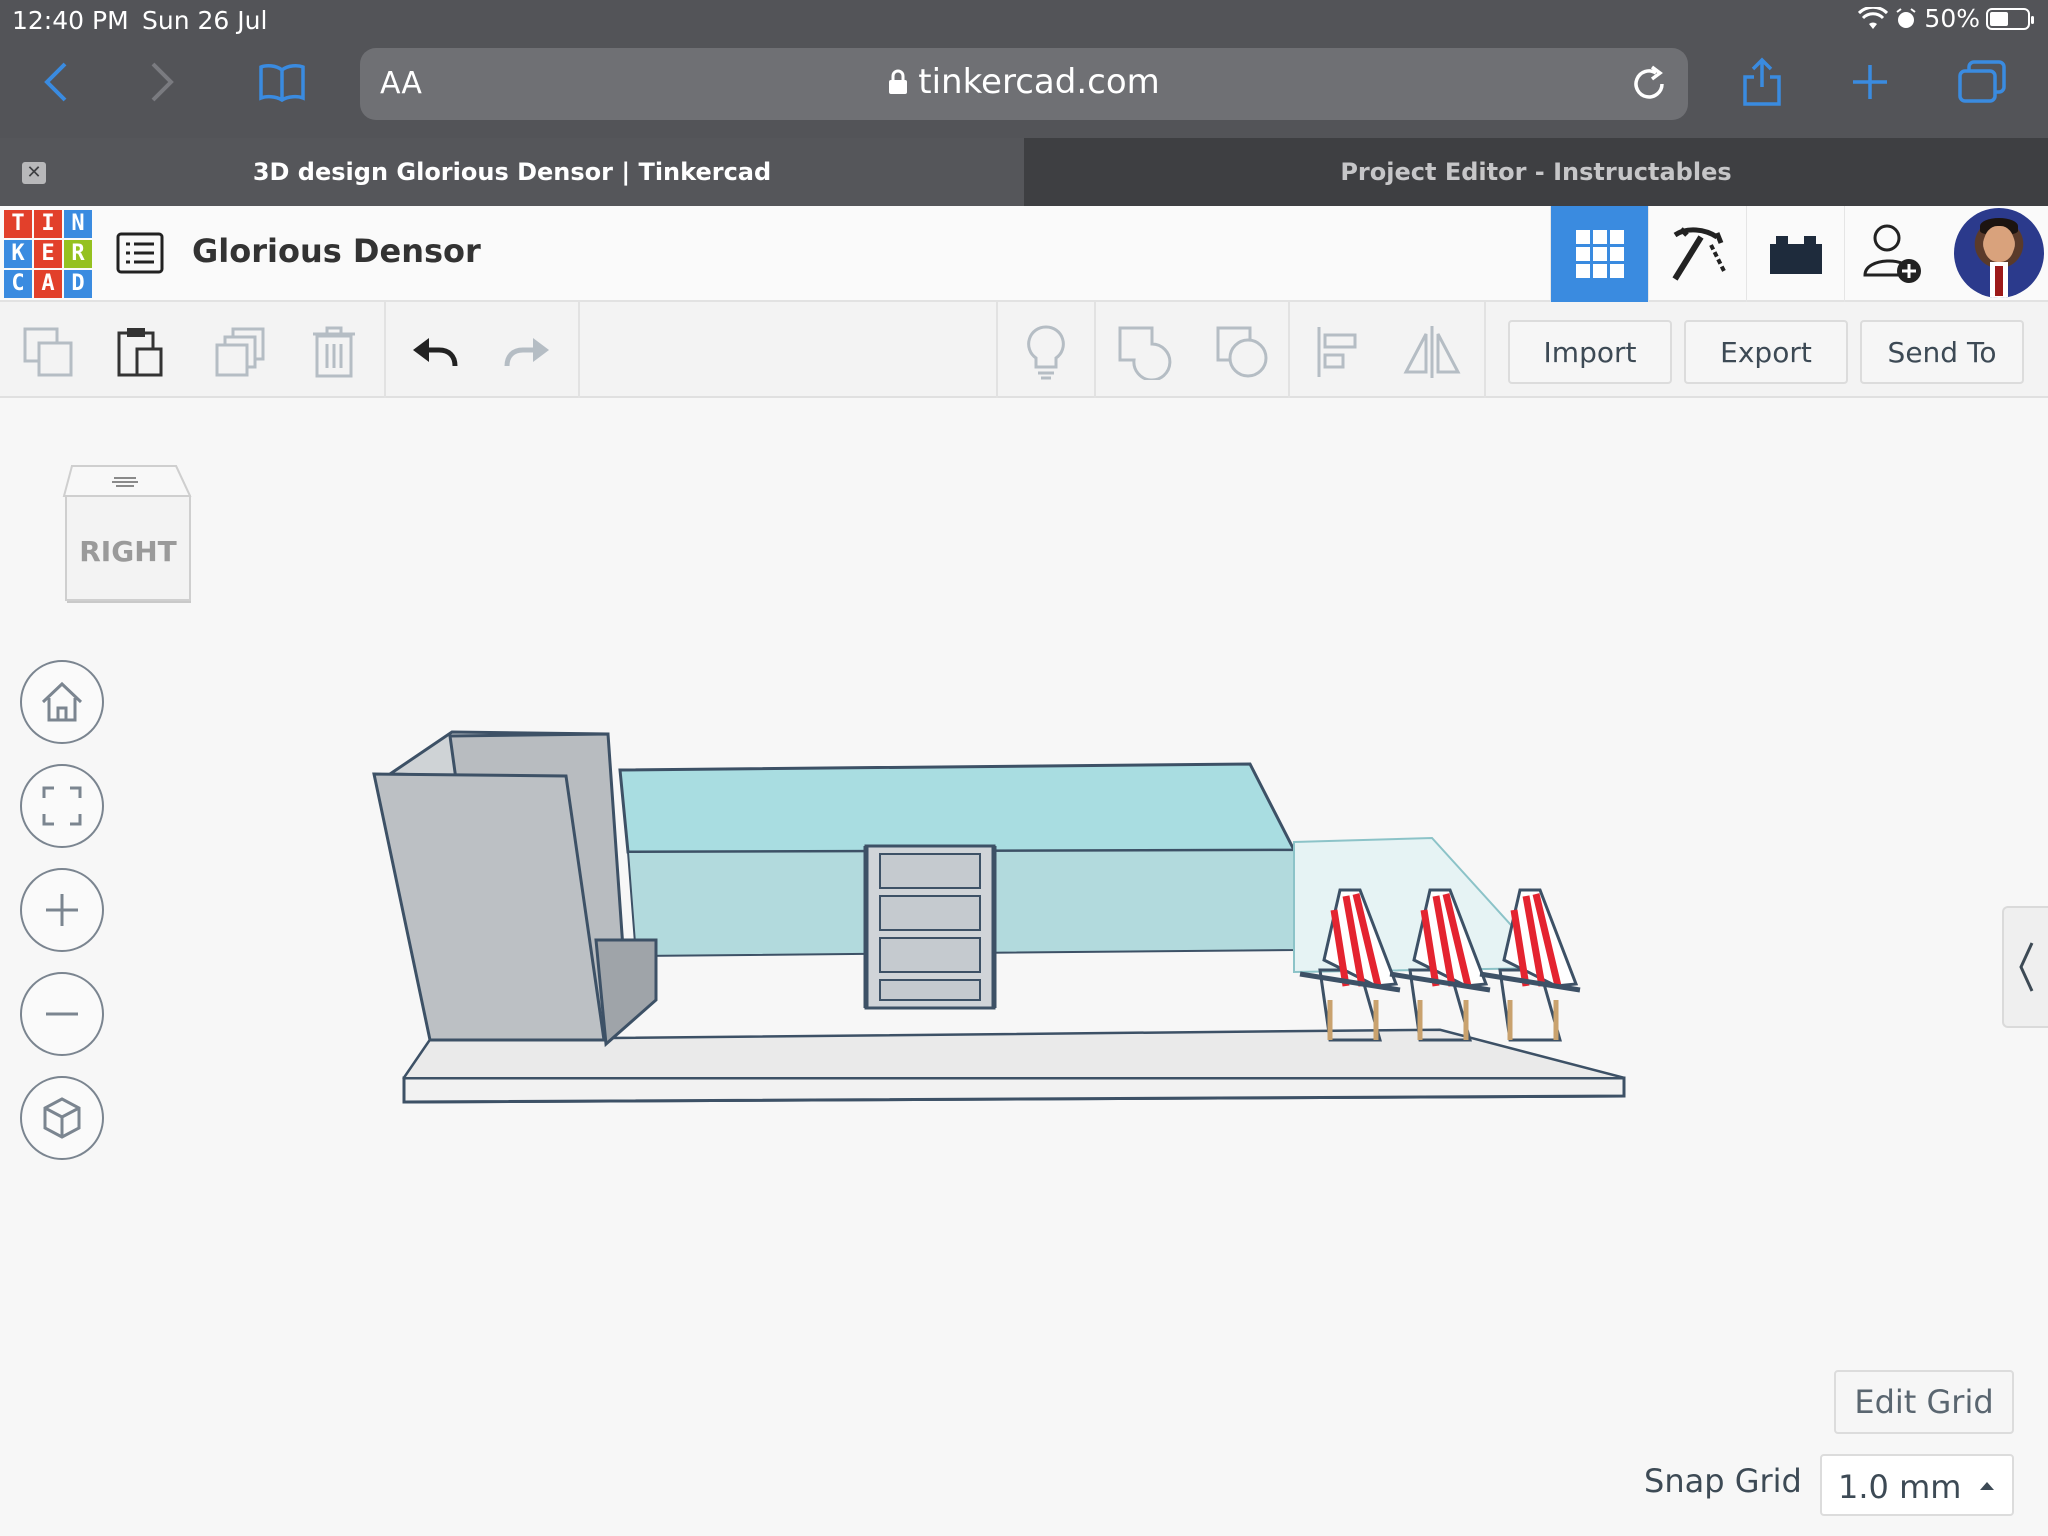 This screenshot has width=2048, height=1536. I want to click on grid-icon, so click(1599, 254).